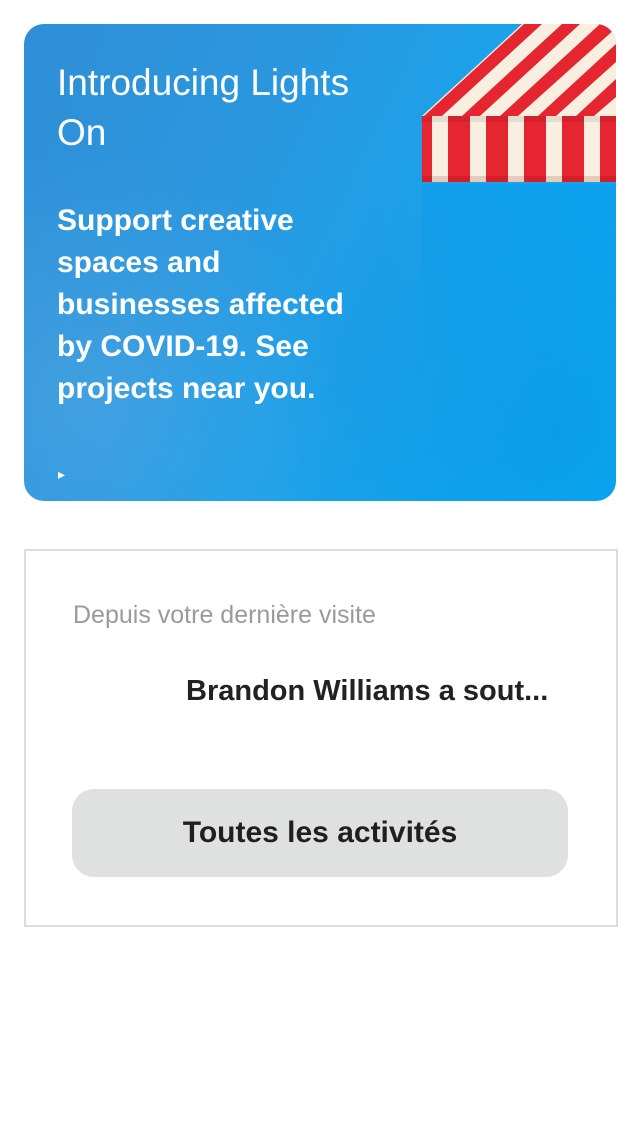 Image resolution: width=640 pixels, height=1136 pixels. I want to click on play-icon: ▸, so click(61, 474).